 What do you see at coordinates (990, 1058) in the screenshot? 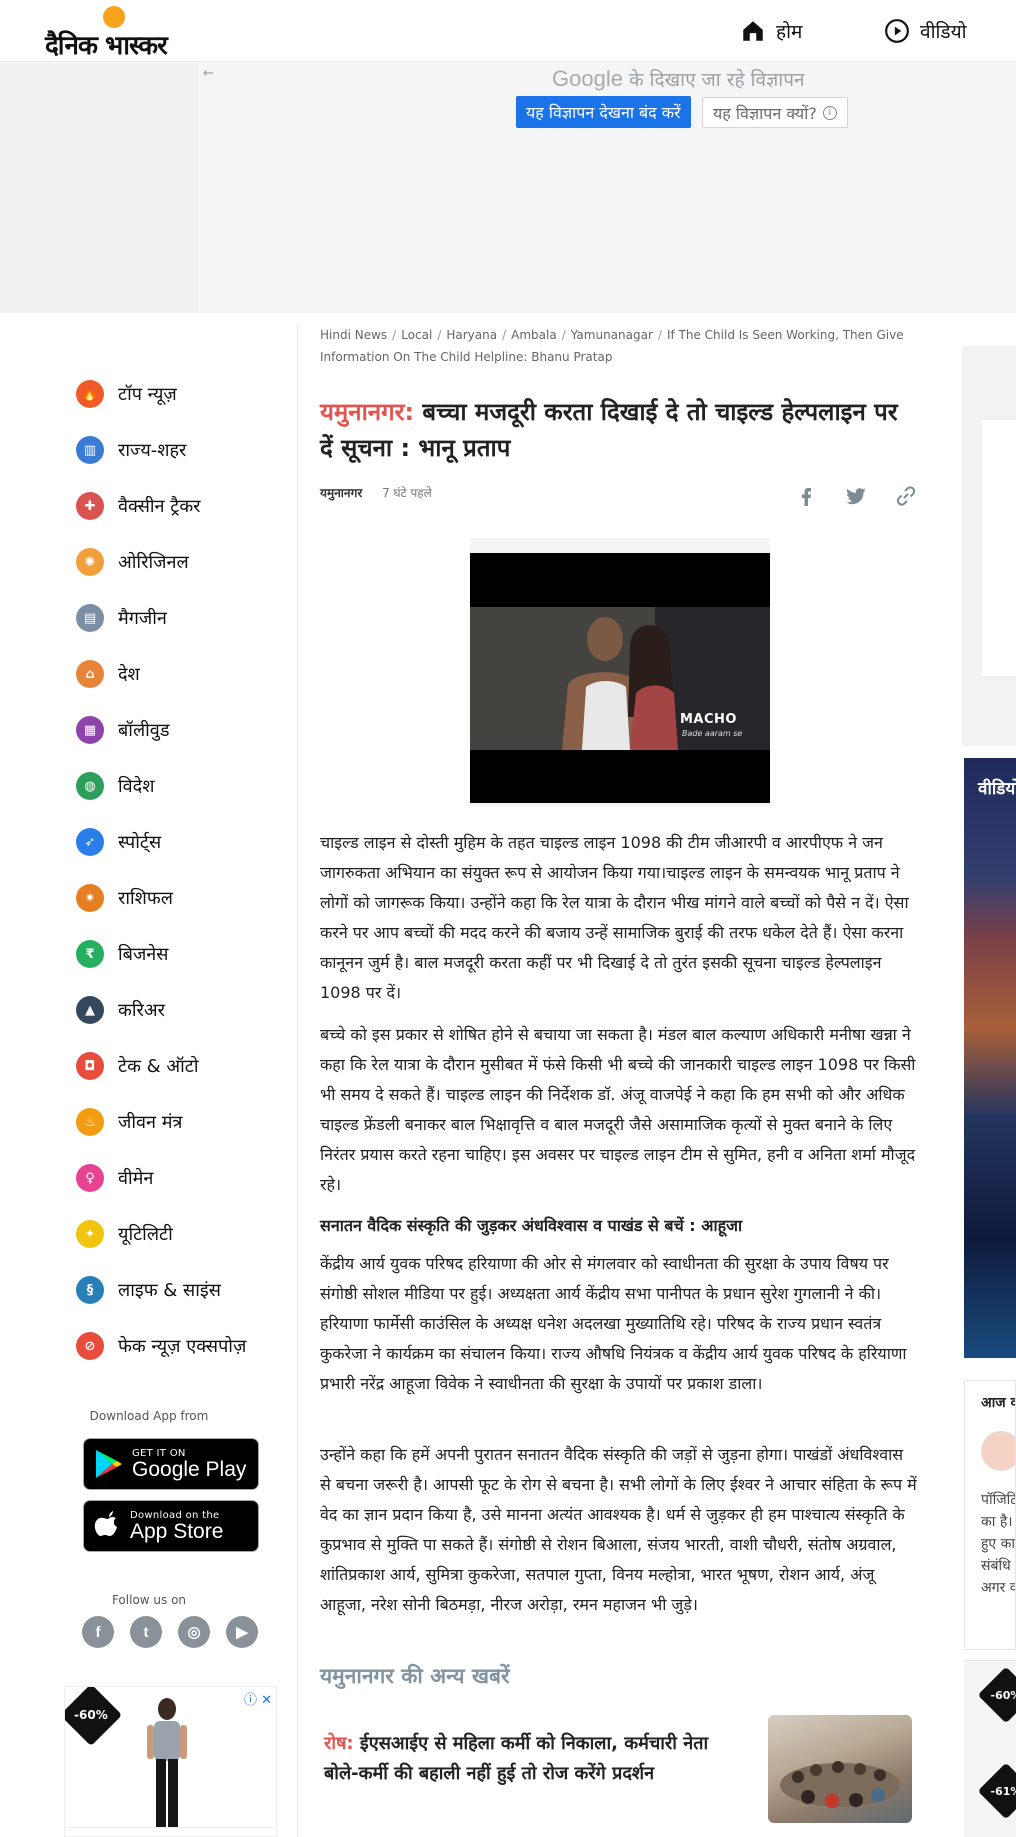
I see `right-rail-video-widget: वीडियो` at bounding box center [990, 1058].